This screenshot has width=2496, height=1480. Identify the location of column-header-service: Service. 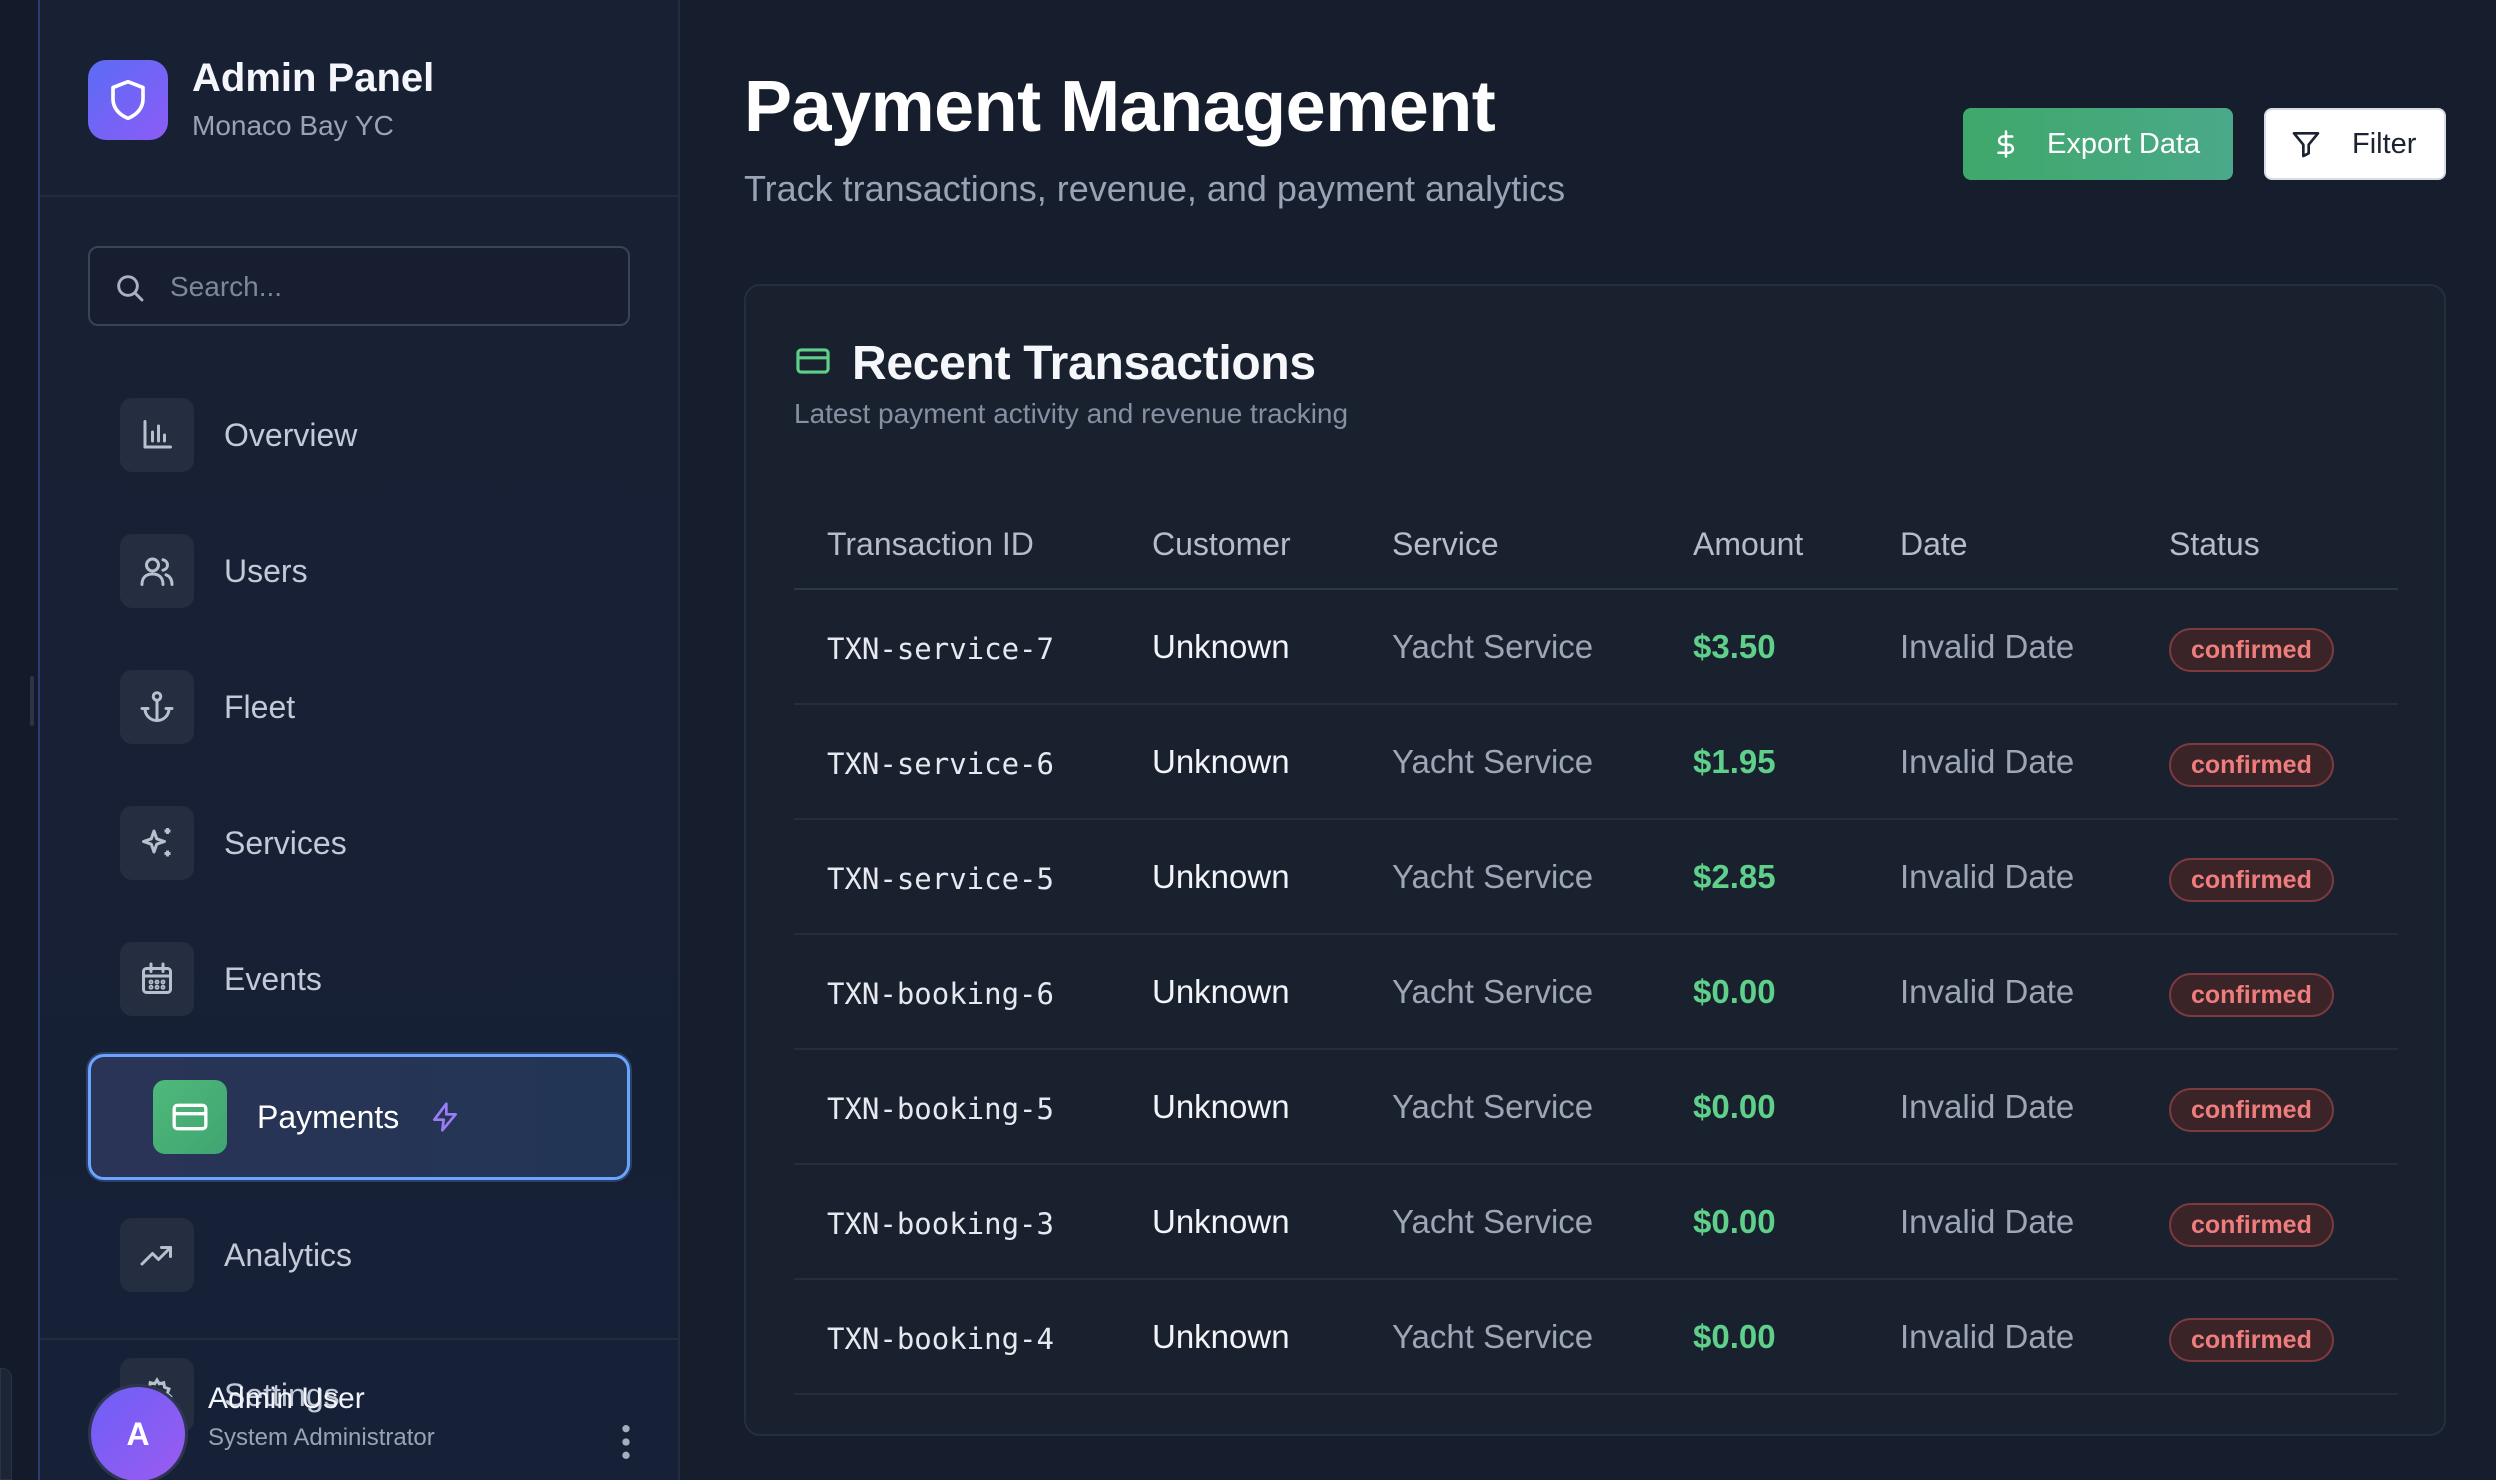
(1445, 544).